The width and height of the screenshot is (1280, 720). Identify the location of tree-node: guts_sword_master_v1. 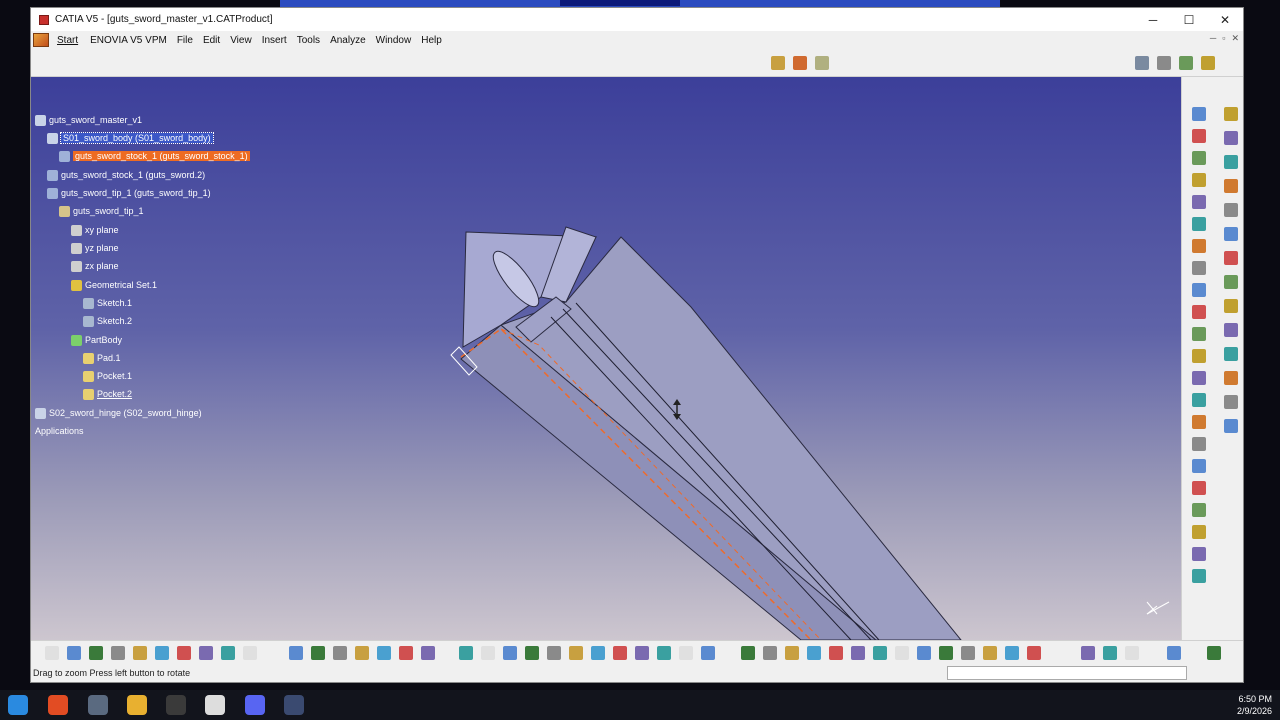
(88, 120).